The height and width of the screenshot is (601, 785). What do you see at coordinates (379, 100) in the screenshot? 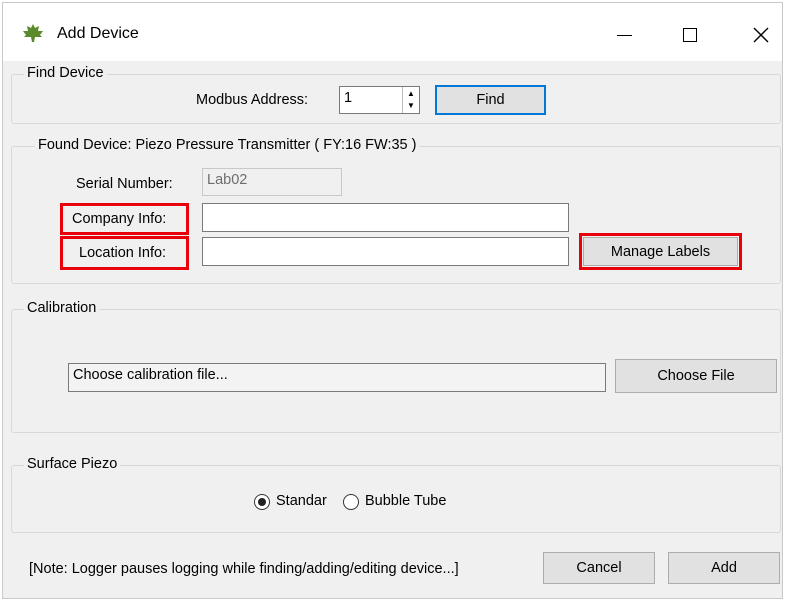
I see `modbus-address-field: 1 ▲ ▼` at bounding box center [379, 100].